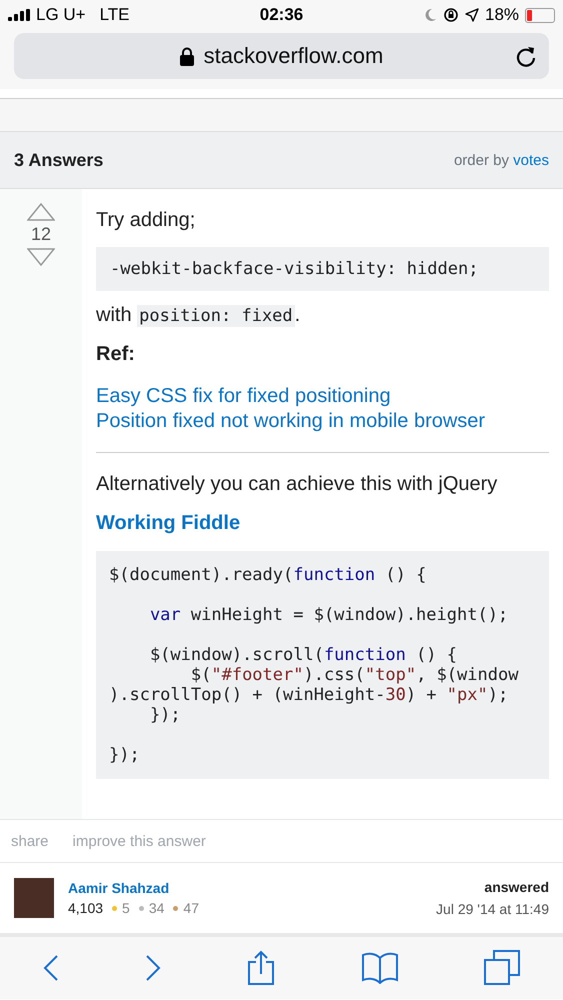  I want to click on reference-label: Ref:, so click(116, 354).